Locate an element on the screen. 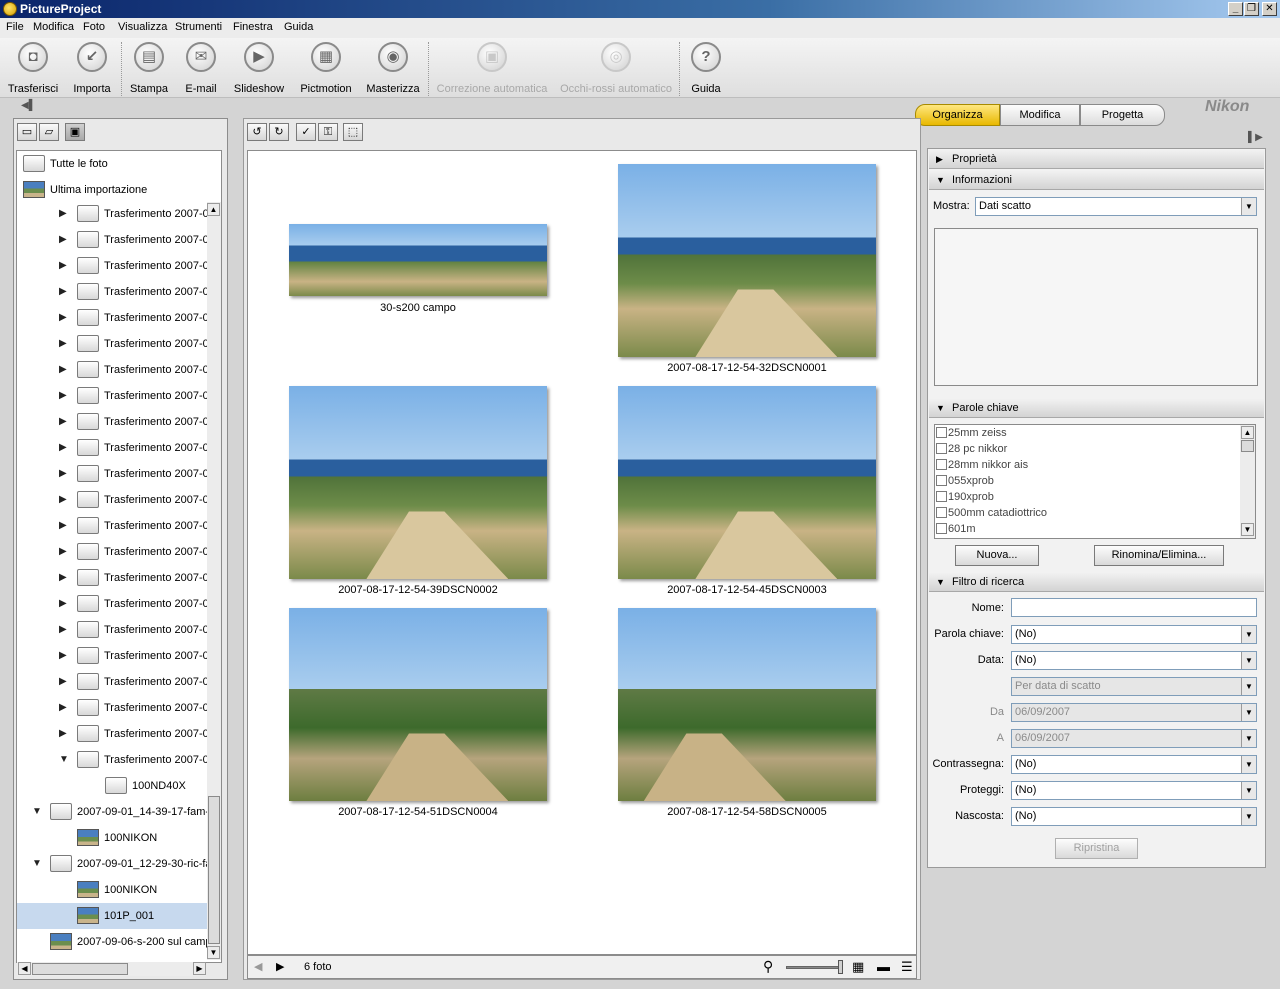 The width and height of the screenshot is (1280, 989). tab-progetta: Progetta is located at coordinates (1122, 115).